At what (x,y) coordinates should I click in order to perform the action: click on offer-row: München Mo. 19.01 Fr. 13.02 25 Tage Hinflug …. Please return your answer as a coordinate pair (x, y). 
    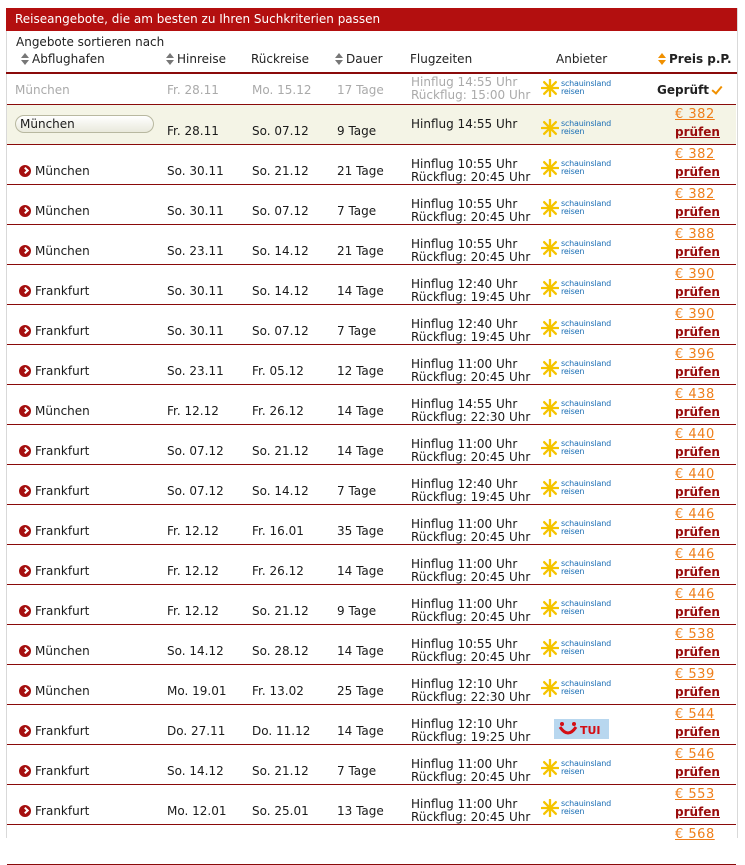
    Looking at the image, I should click on (371, 685).